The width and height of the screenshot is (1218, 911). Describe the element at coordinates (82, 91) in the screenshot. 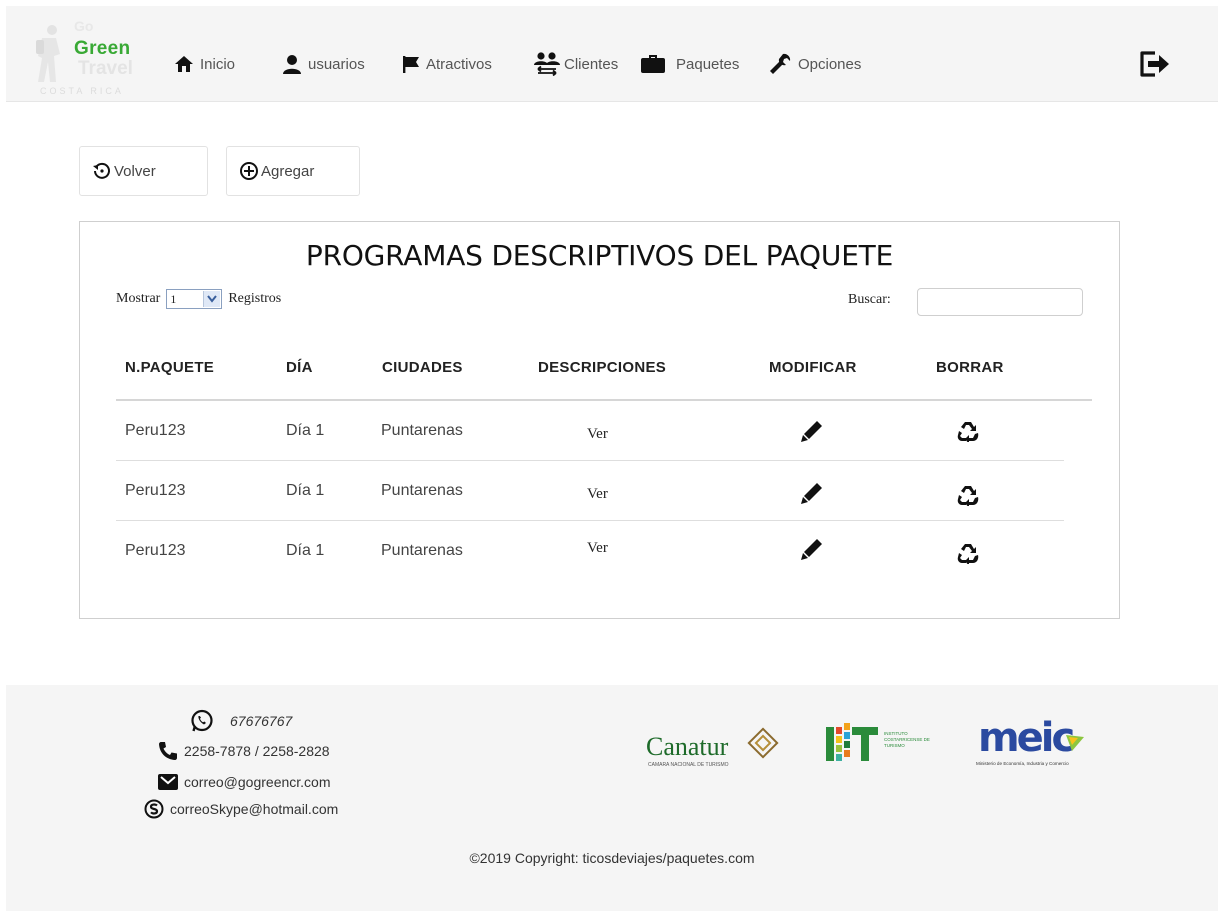

I see `logo-costa-text: COSTA RICA` at that location.